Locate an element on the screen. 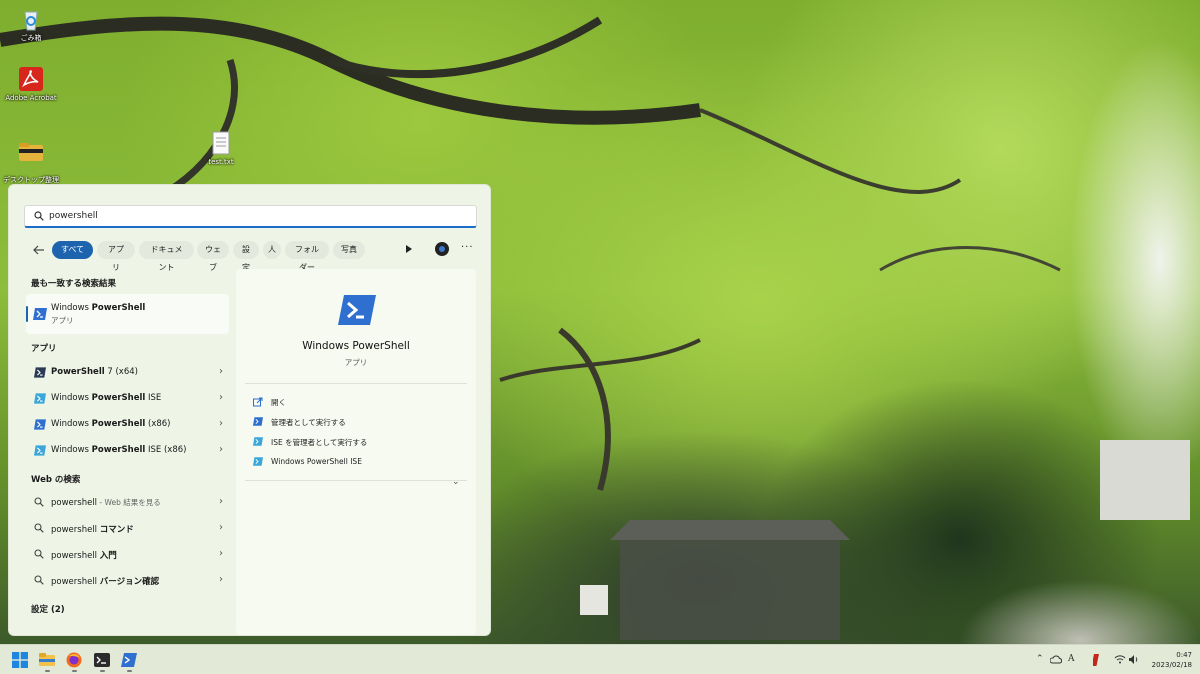 Image resolution: width=1200 pixels, height=674 pixels. label-suffix: ISE is located at coordinates (153, 398).